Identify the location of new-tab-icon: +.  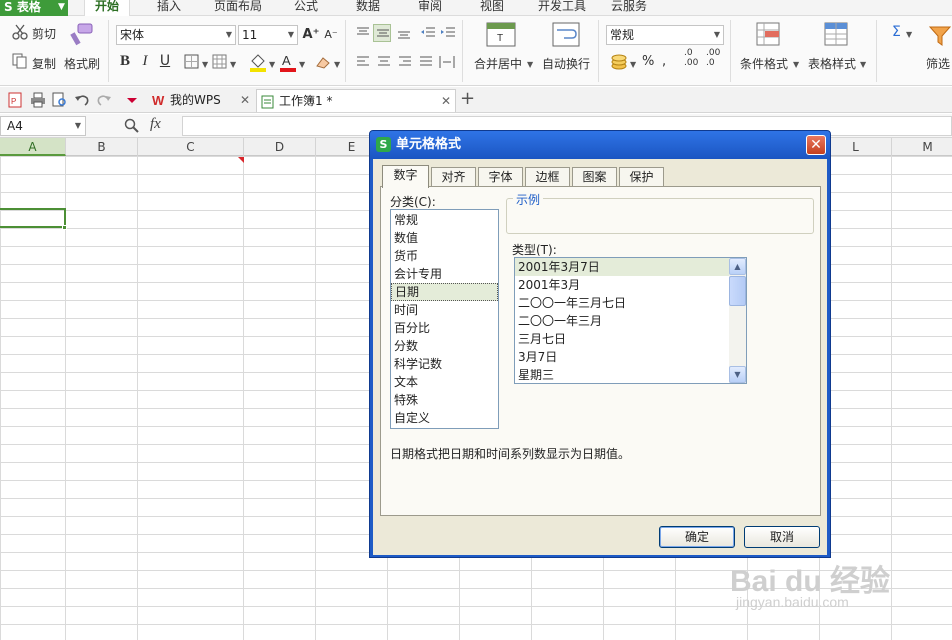
(467, 98).